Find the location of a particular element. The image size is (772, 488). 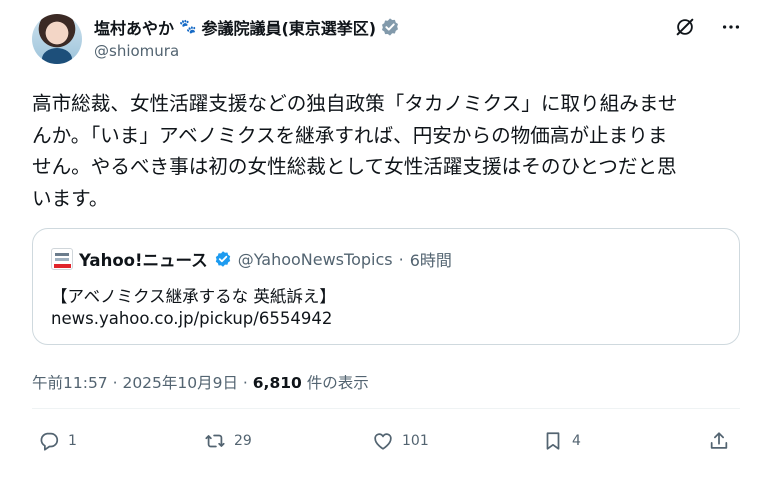

tweet-time: 午前11:57 is located at coordinates (70, 383).